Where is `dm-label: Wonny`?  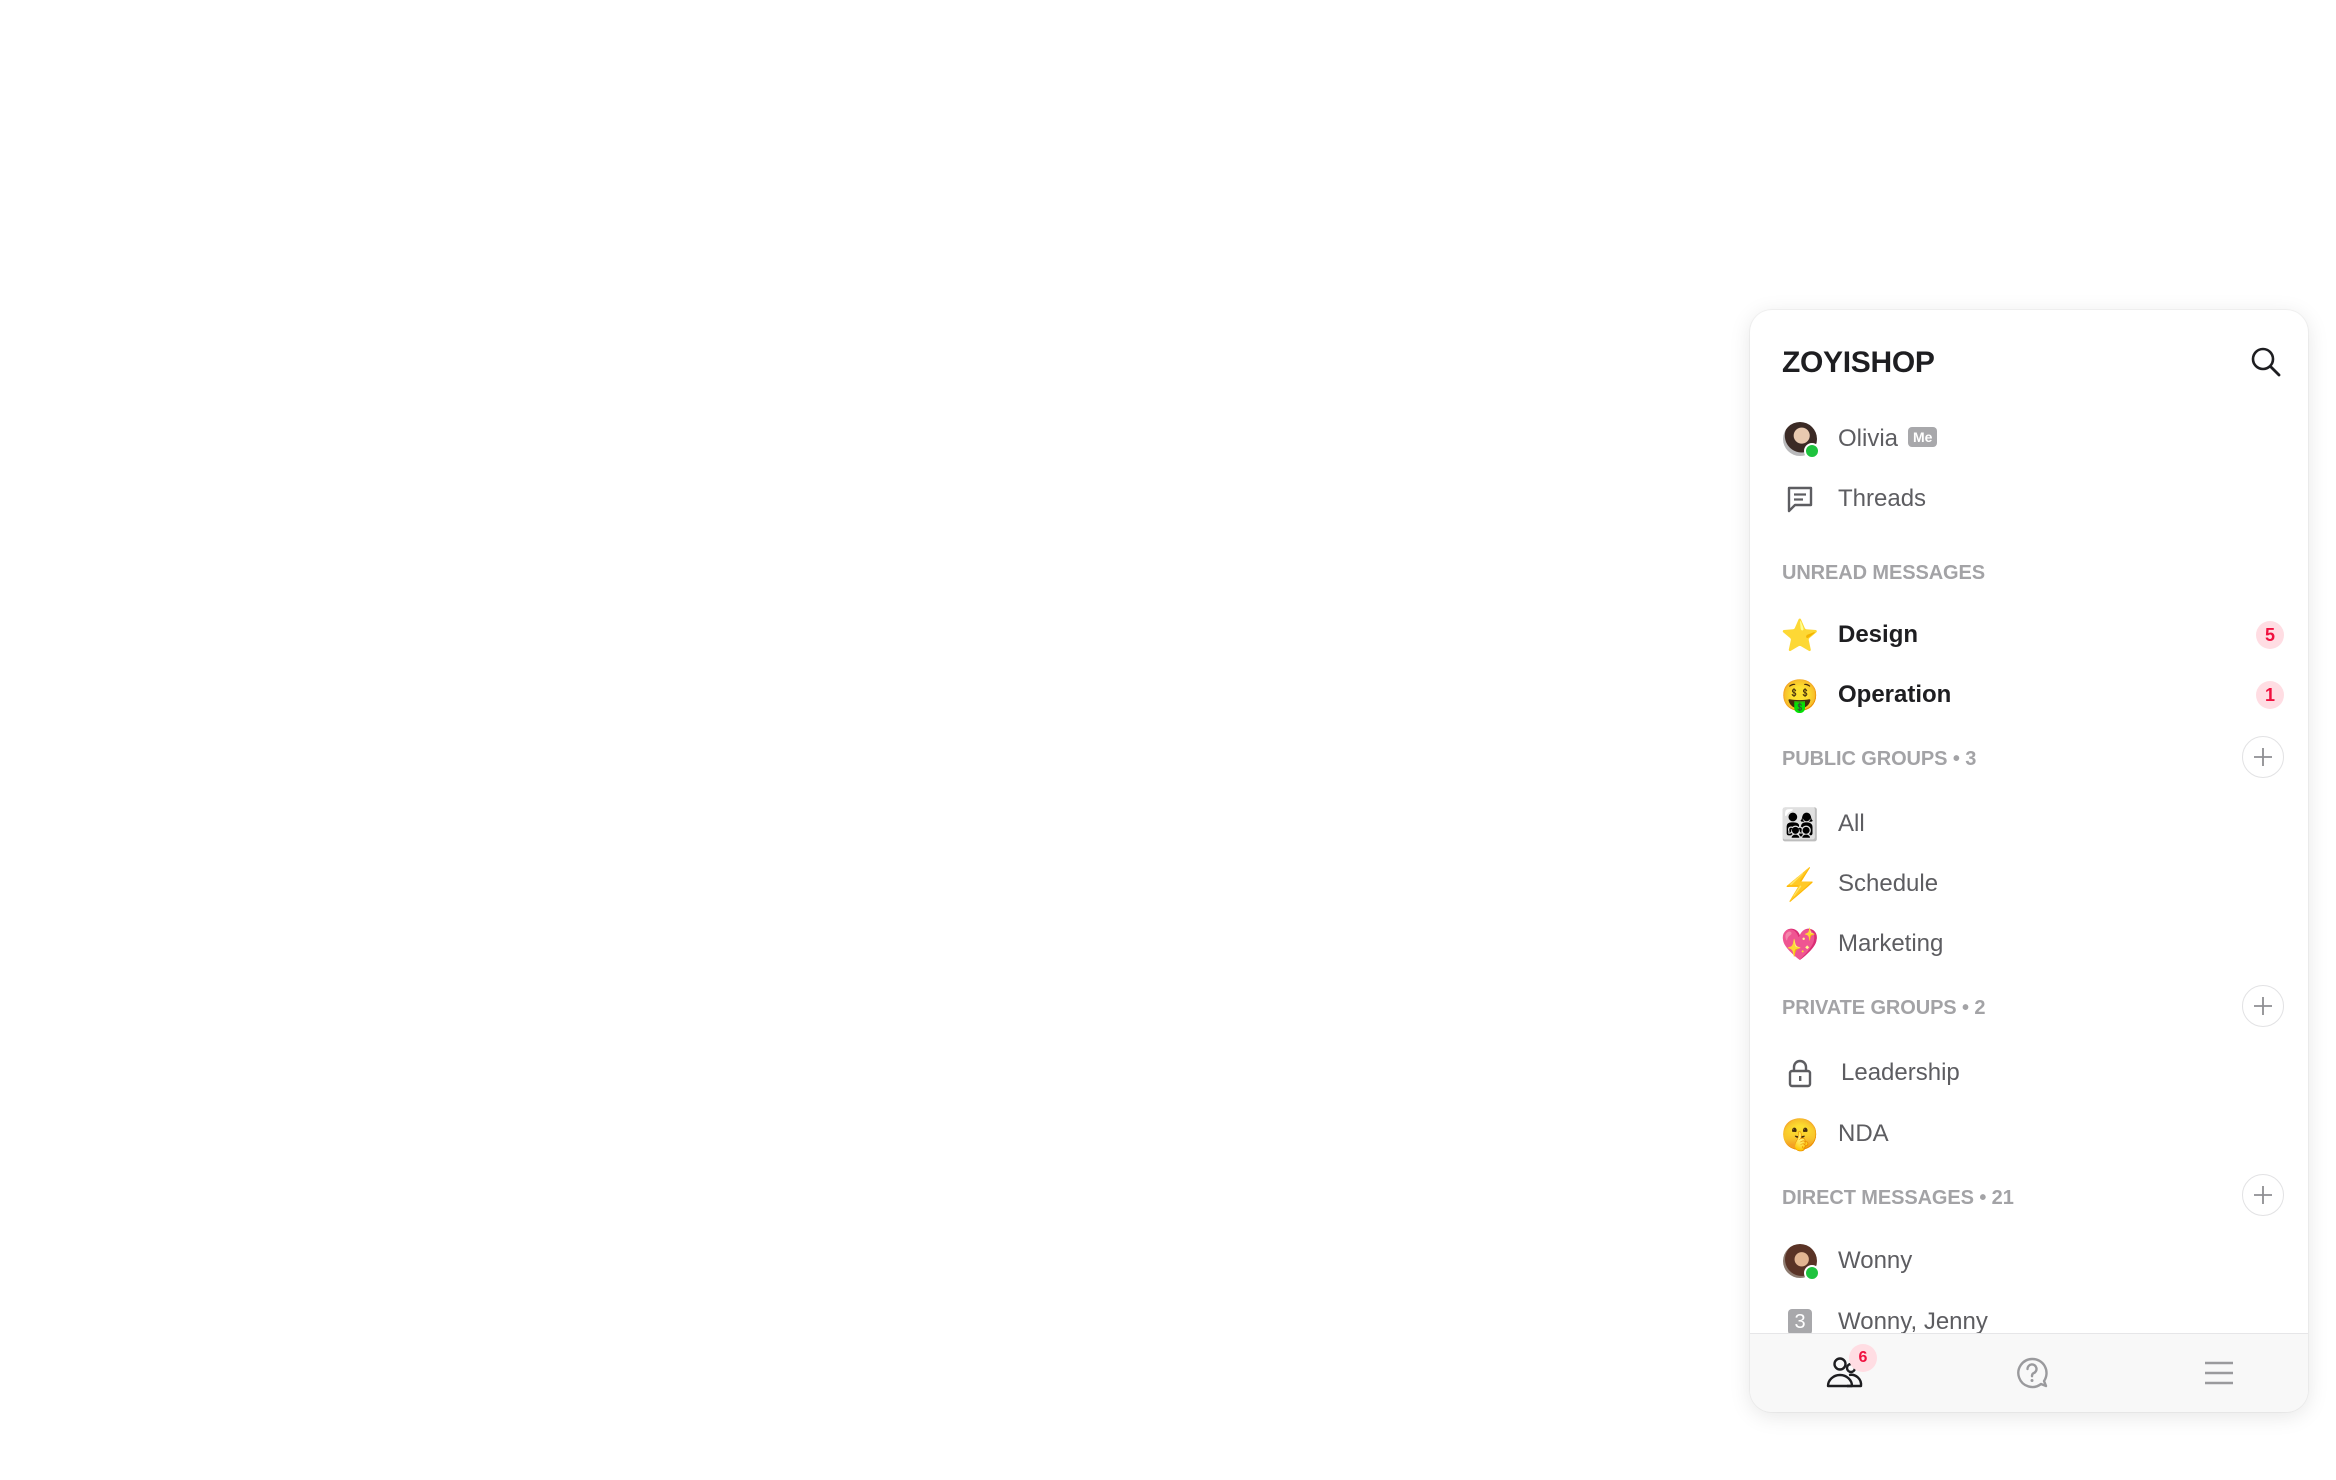
dm-label: Wonny is located at coordinates (1875, 1260).